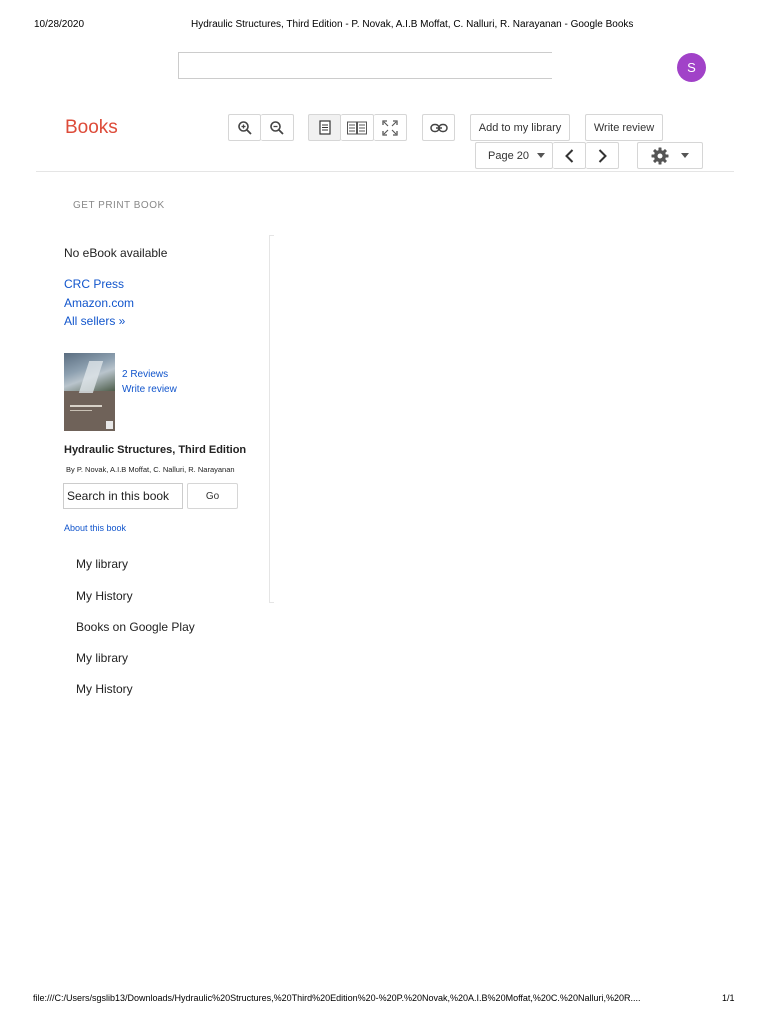  I want to click on link-icon, so click(438, 127).